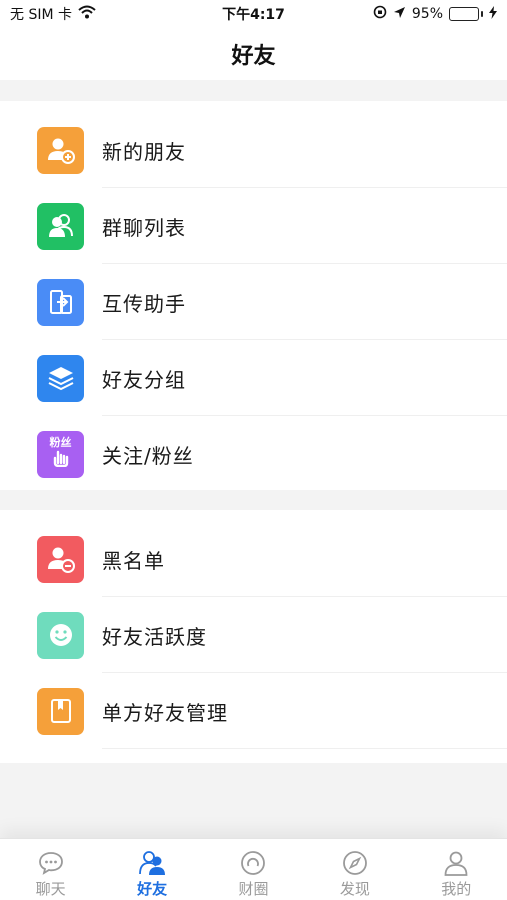 The image size is (507, 900). What do you see at coordinates (165, 712) in the screenshot?
I see `menu-item-label: 单方好友管理` at bounding box center [165, 712].